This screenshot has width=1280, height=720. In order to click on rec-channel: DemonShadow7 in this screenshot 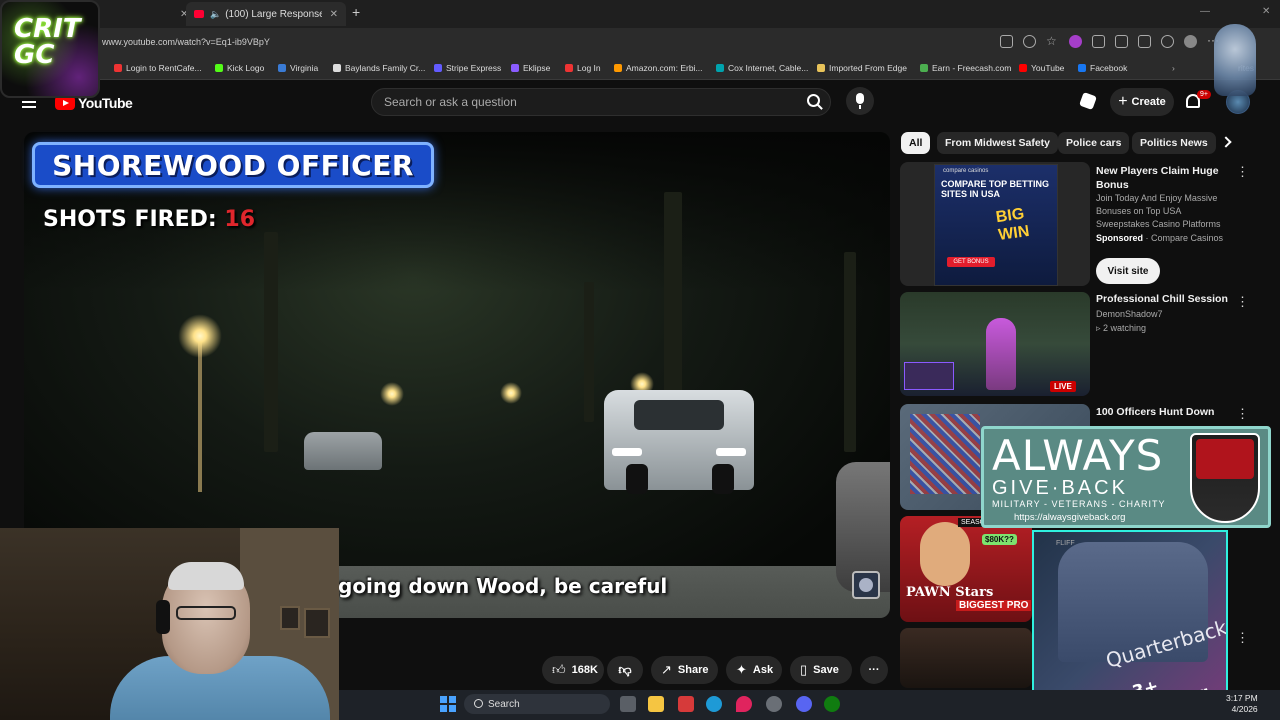, I will do `click(1164, 314)`.